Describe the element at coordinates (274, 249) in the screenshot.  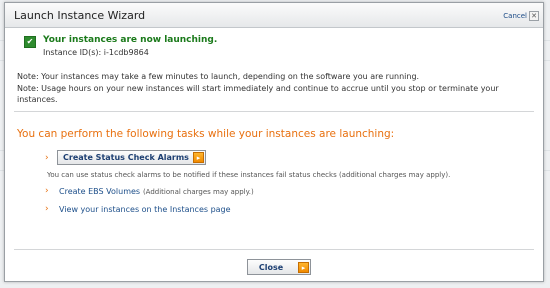
I see `footer-divider` at that location.